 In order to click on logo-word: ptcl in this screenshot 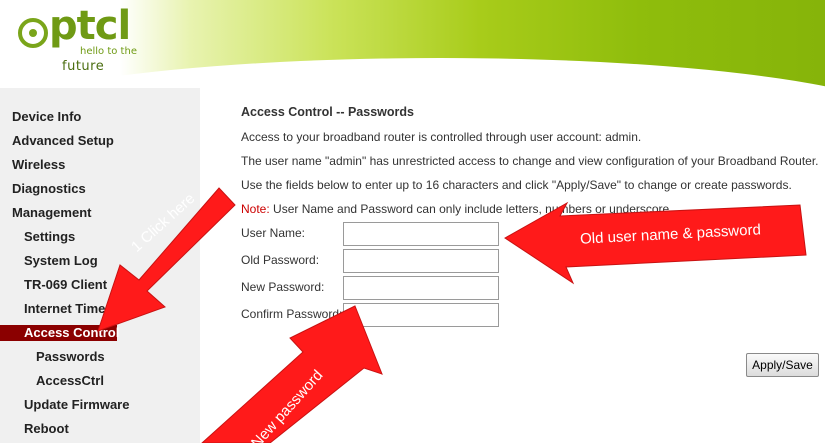, I will do `click(90, 26)`.